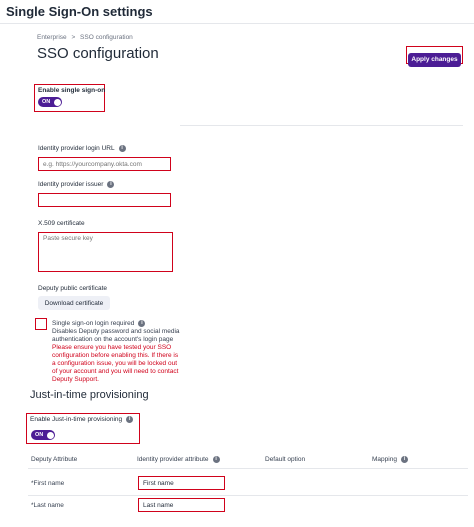 Image resolution: width=474 pixels, height=527 pixels. I want to click on jit-label-text: Enable Just-in-time provisioning, so click(76, 420).